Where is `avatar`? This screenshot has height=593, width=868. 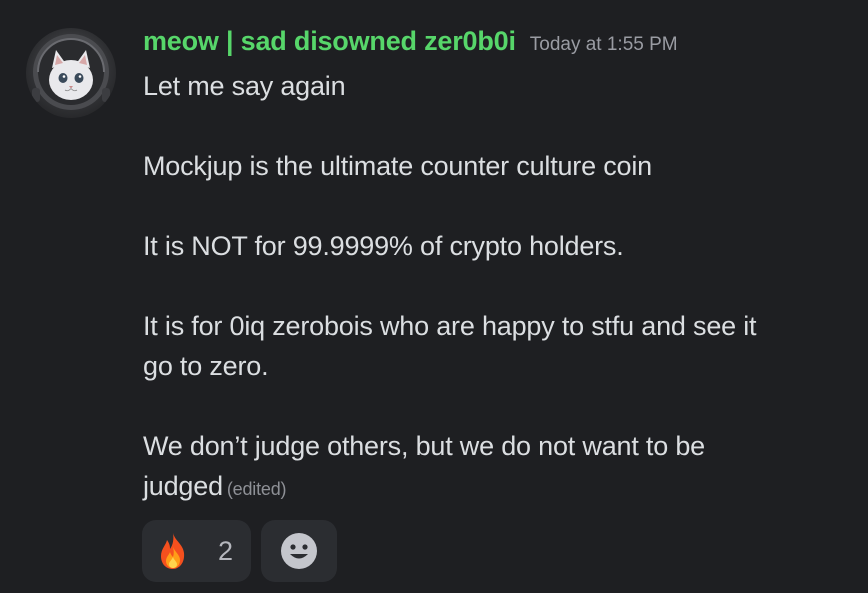
avatar is located at coordinates (71, 73).